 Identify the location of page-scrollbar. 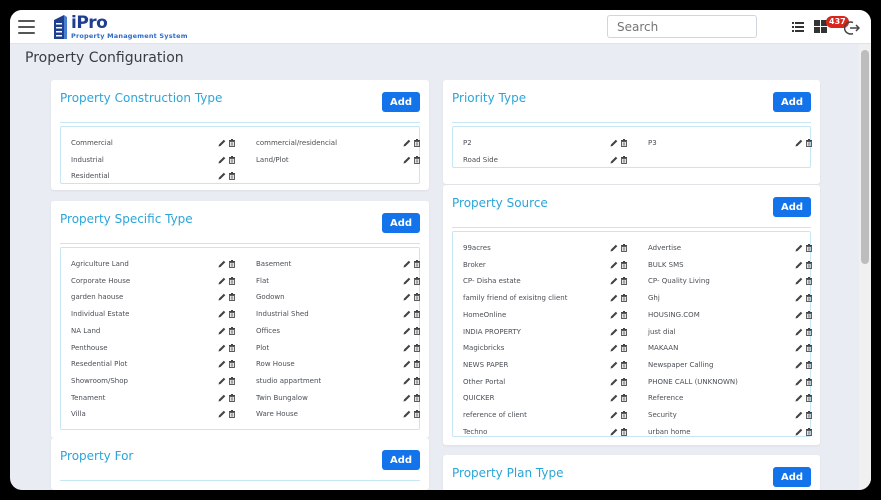
(865, 267).